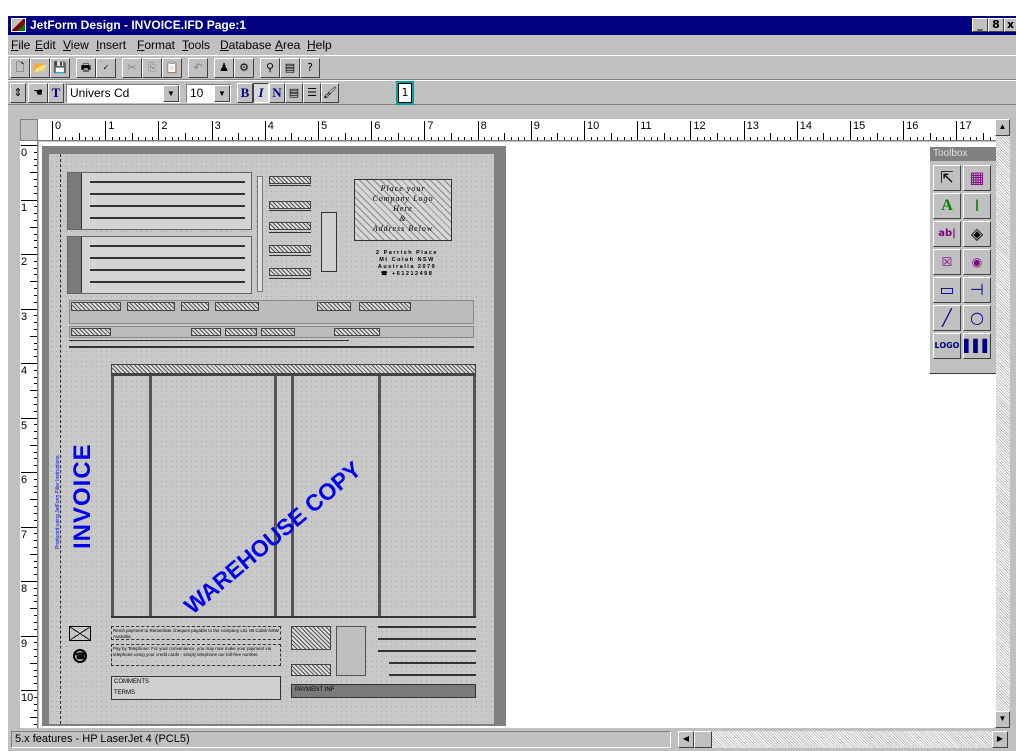 The height and width of the screenshot is (751, 1016). I want to click on scroll-down-icon: ▼, so click(1002, 719).